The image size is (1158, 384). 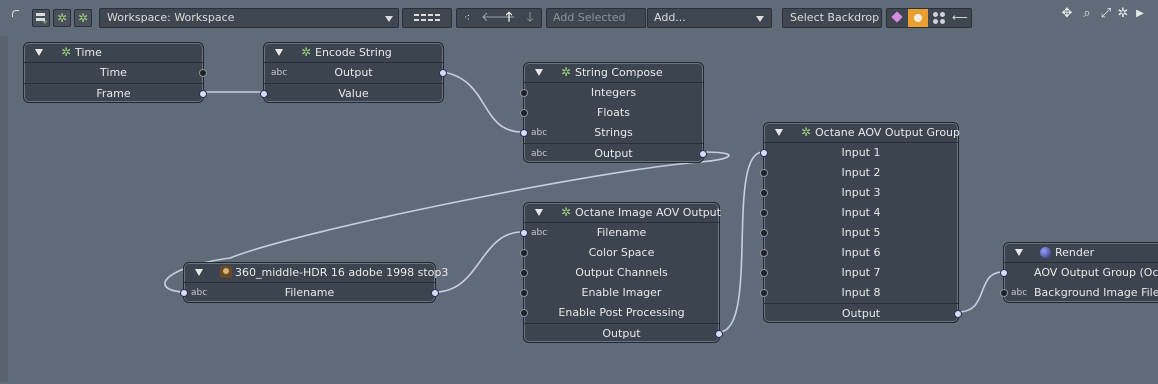 I want to click on socket-label: Output Channels, so click(x=621, y=272).